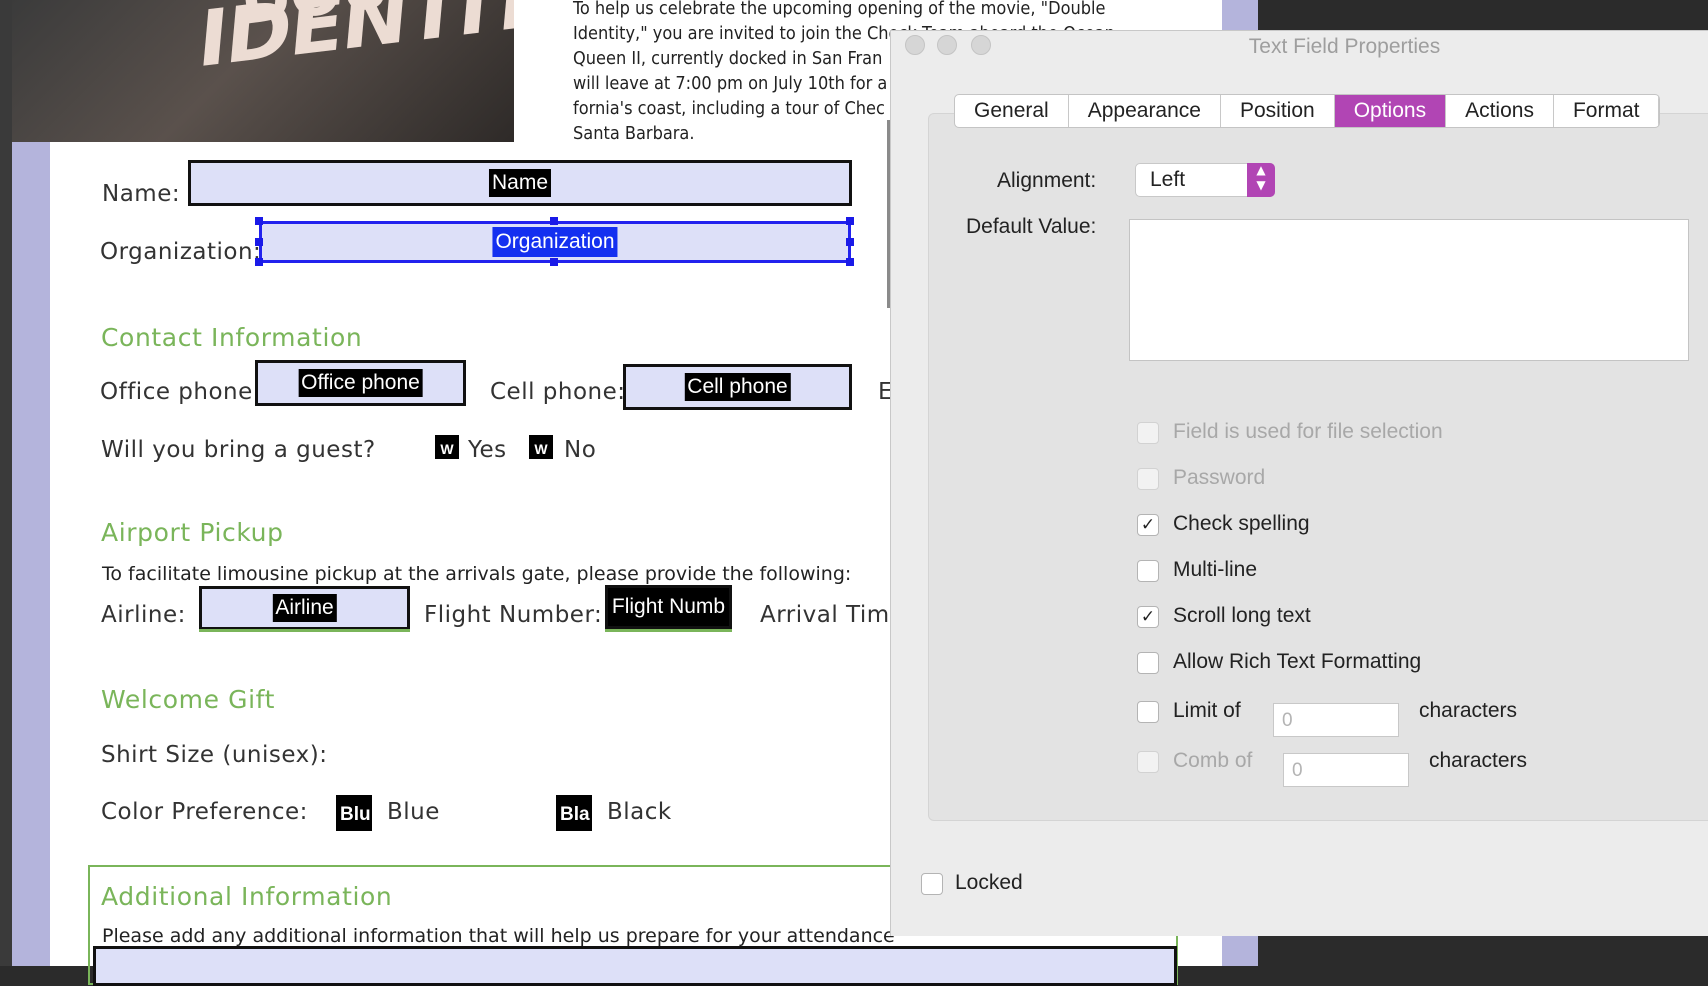  I want to click on airport-section-heading: Airport Pickup, so click(192, 532).